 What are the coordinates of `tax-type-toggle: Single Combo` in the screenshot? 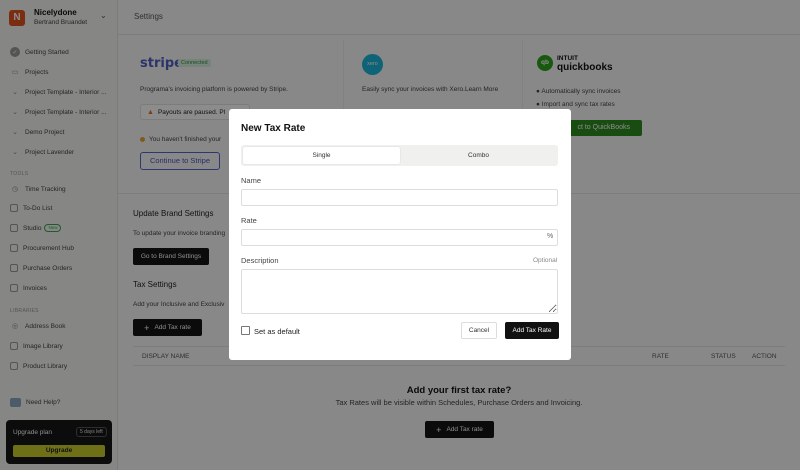 It's located at (399, 155).